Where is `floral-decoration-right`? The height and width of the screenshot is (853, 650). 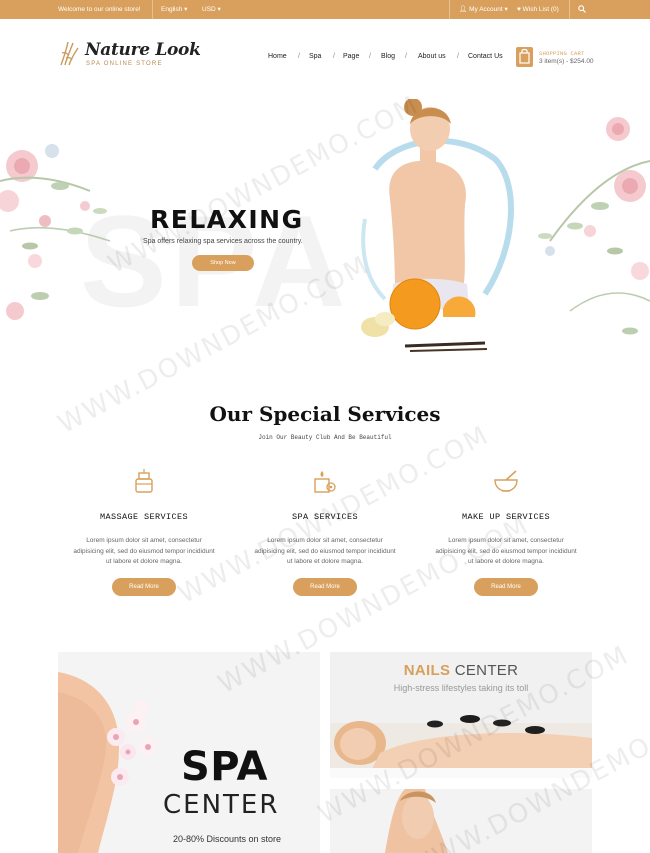
floral-decoration-right is located at coordinates (594, 226).